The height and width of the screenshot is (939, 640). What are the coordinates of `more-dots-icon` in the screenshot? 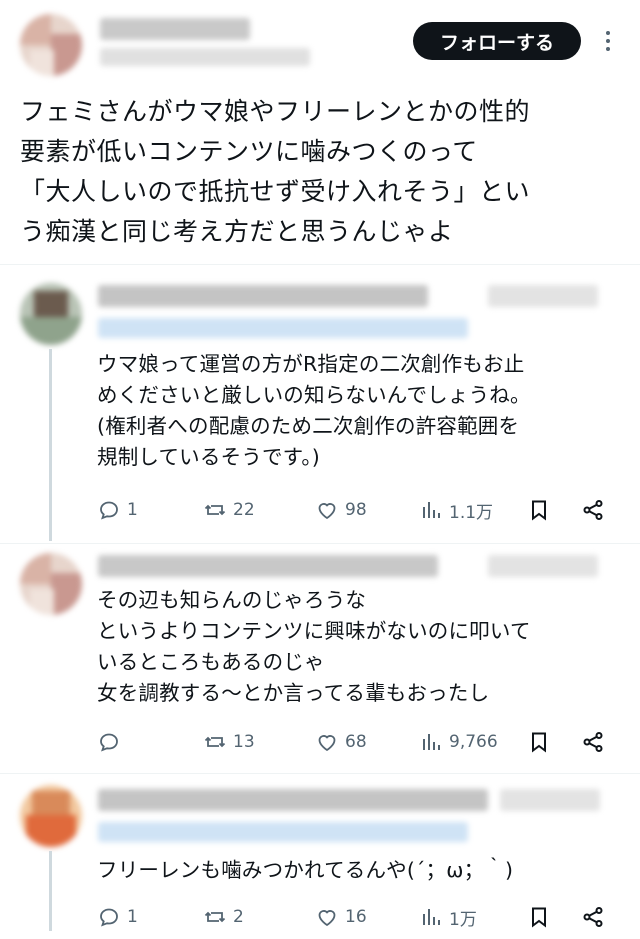 It's located at (608, 43).